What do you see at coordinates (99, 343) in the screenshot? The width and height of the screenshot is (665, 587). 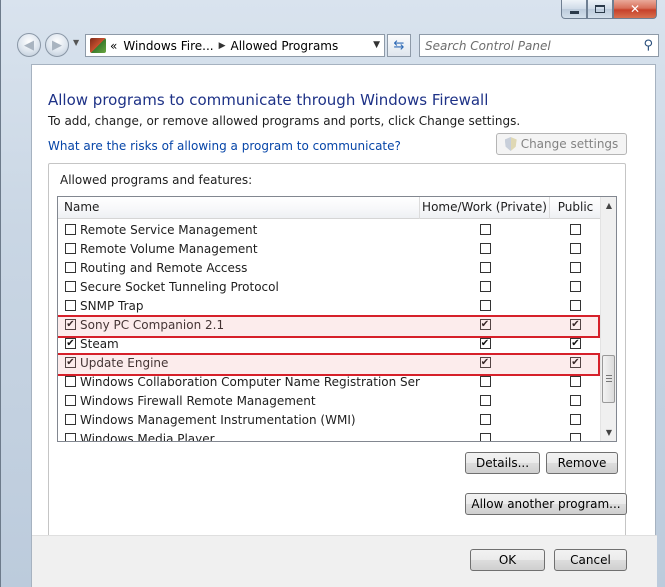 I see `program-name: Steam` at bounding box center [99, 343].